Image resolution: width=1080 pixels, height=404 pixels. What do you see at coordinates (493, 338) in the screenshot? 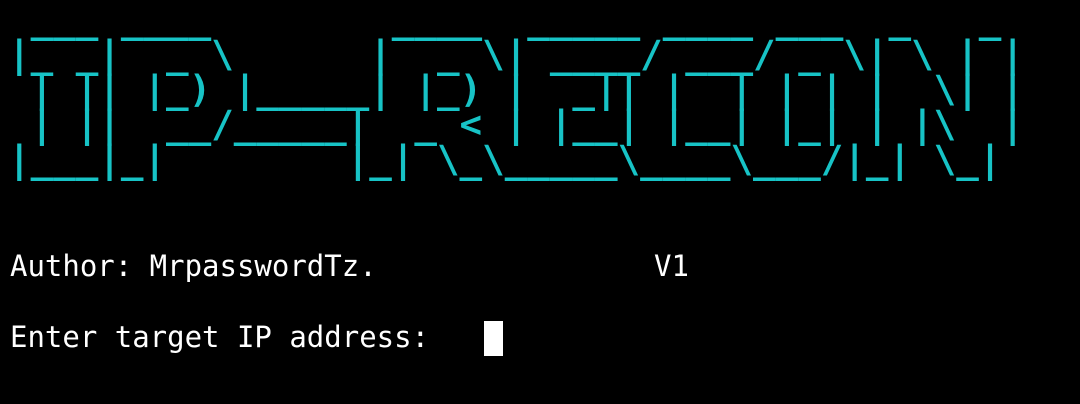
I see `text-cursor` at bounding box center [493, 338].